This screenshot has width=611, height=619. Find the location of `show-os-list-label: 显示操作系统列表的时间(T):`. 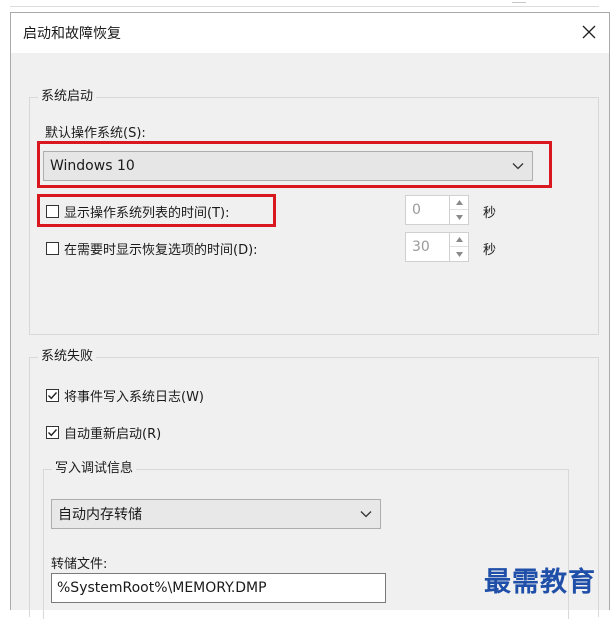

show-os-list-label: 显示操作系统列表的时间(T): is located at coordinates (147, 213).